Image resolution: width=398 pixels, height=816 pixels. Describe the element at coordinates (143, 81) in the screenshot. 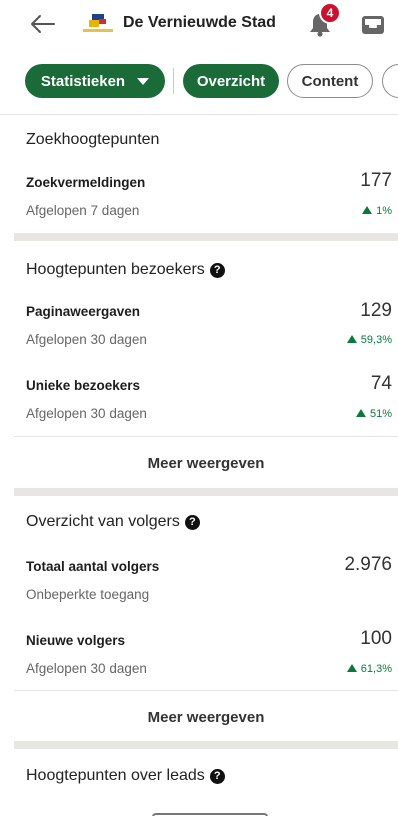

I see `chevron-down-icon` at that location.